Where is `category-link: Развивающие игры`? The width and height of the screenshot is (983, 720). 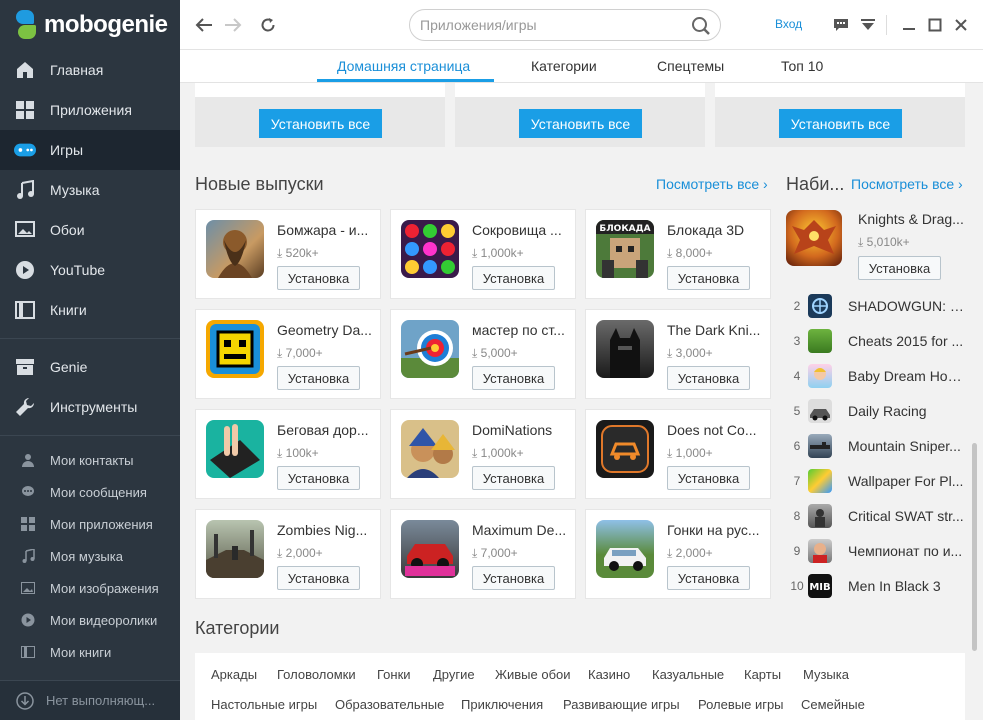 category-link: Развивающие игры is located at coordinates (621, 704).